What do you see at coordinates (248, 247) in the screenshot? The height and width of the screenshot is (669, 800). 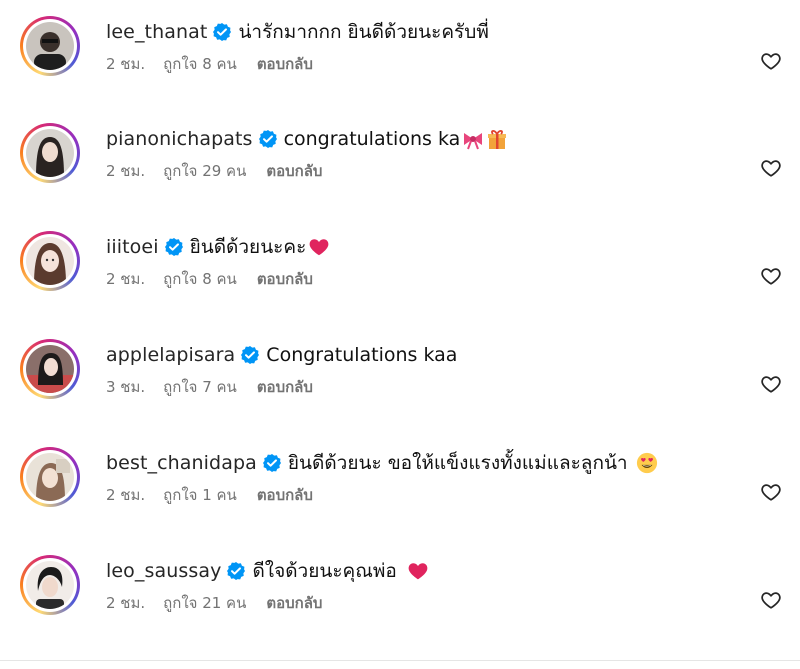 I see `comment-text: ยินดีด้วยนะคะ` at bounding box center [248, 247].